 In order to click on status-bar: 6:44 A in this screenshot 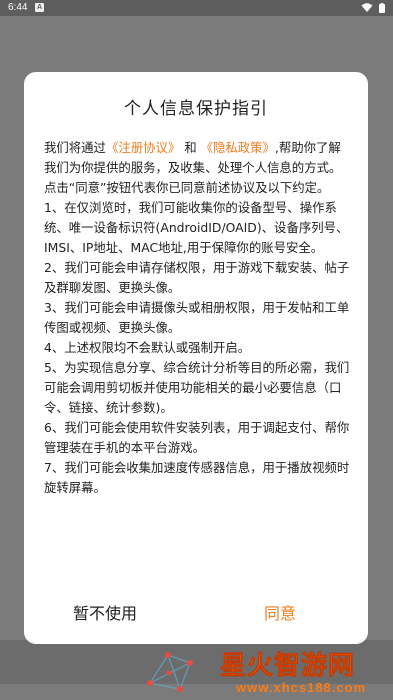, I will do `click(196, 8)`.